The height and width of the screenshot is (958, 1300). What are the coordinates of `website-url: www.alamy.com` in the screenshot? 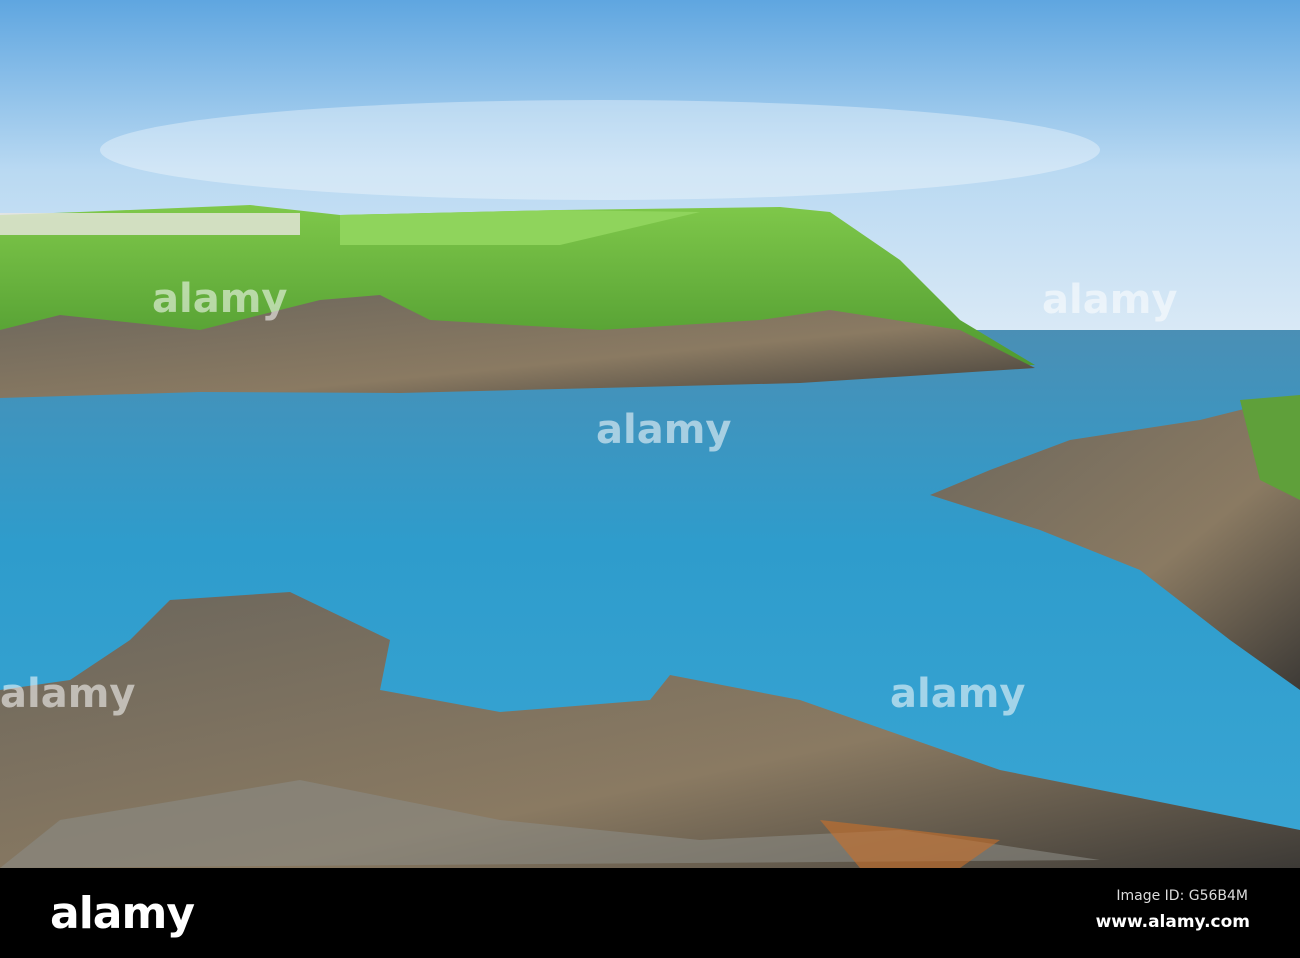 It's located at (1172, 922).